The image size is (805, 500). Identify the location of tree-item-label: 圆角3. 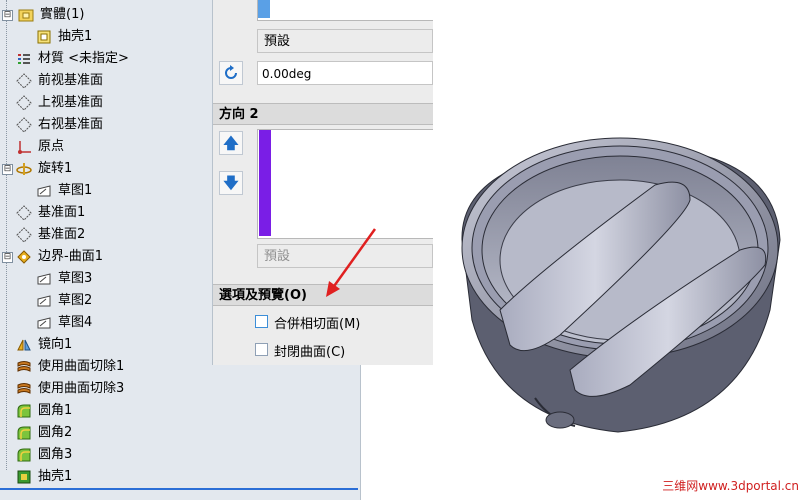
(55, 454).